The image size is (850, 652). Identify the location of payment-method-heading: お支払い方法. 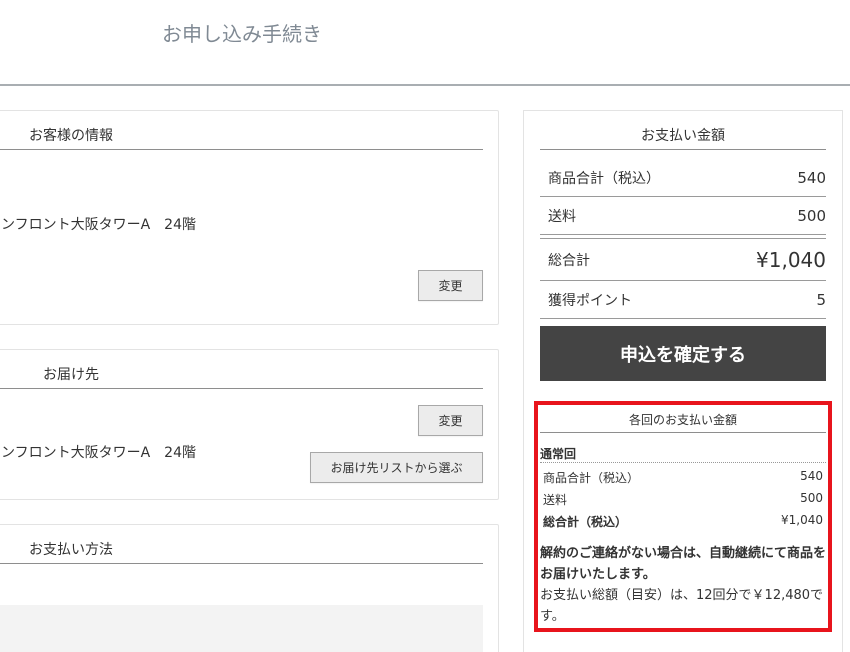
(71, 550).